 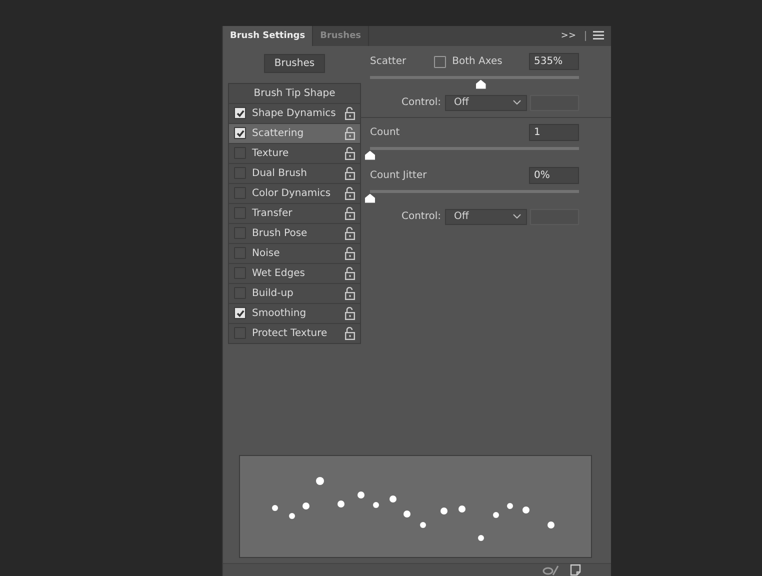 What do you see at coordinates (279, 273) in the screenshot?
I see `option-label: Wet Edges` at bounding box center [279, 273].